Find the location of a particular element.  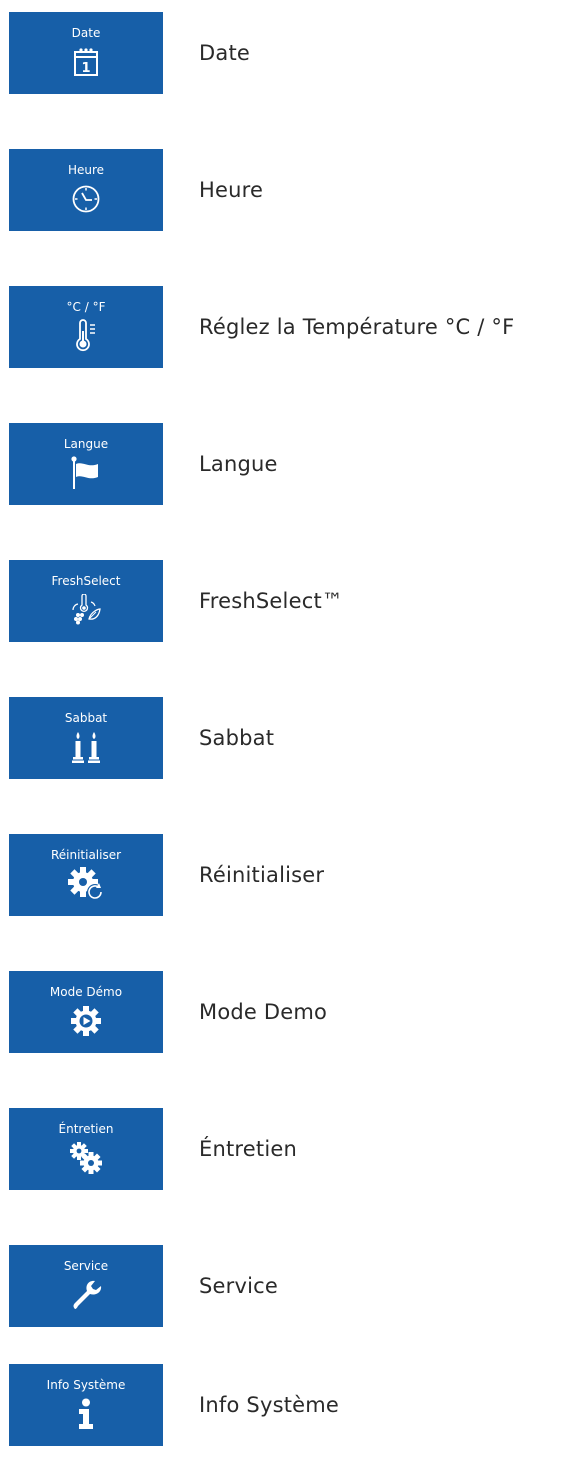

sabbat-tile-label: Sabbat is located at coordinates (86, 718).